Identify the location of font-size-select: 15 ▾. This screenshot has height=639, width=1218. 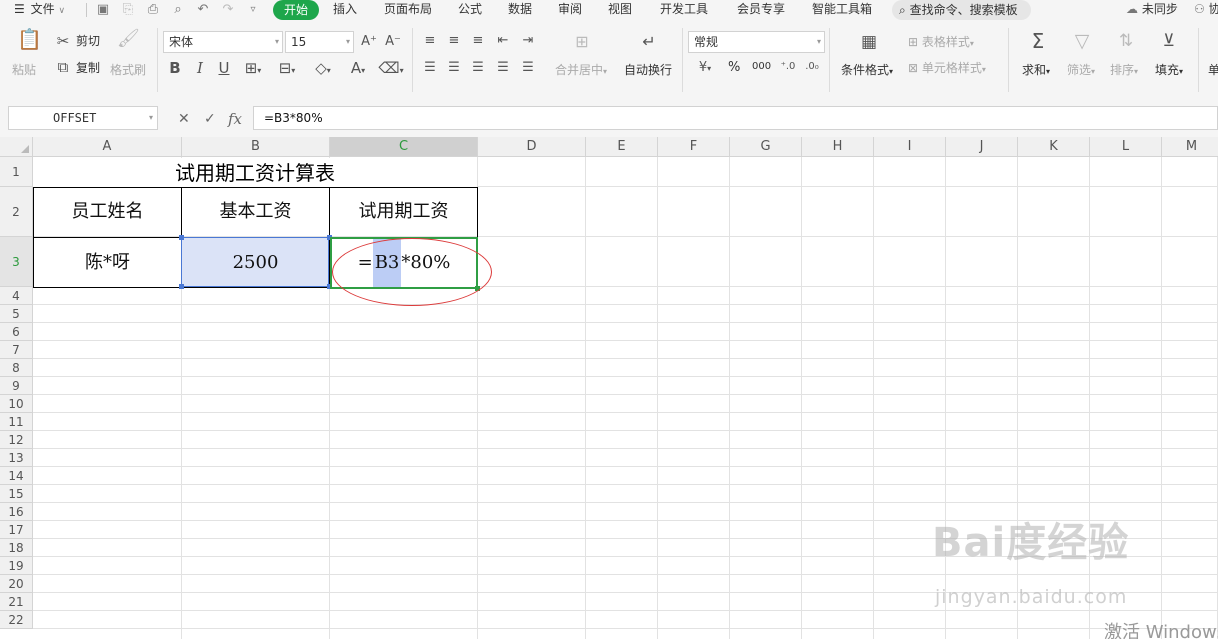
(319, 42).